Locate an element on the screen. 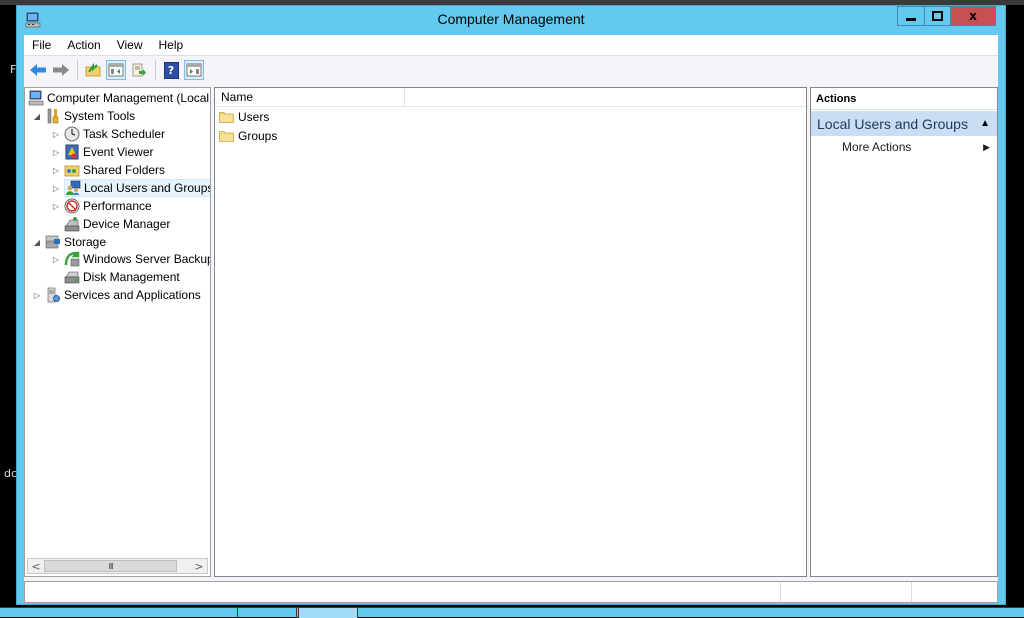 This screenshot has height=618, width=1024. scroll-right-button: > is located at coordinates (199, 566).